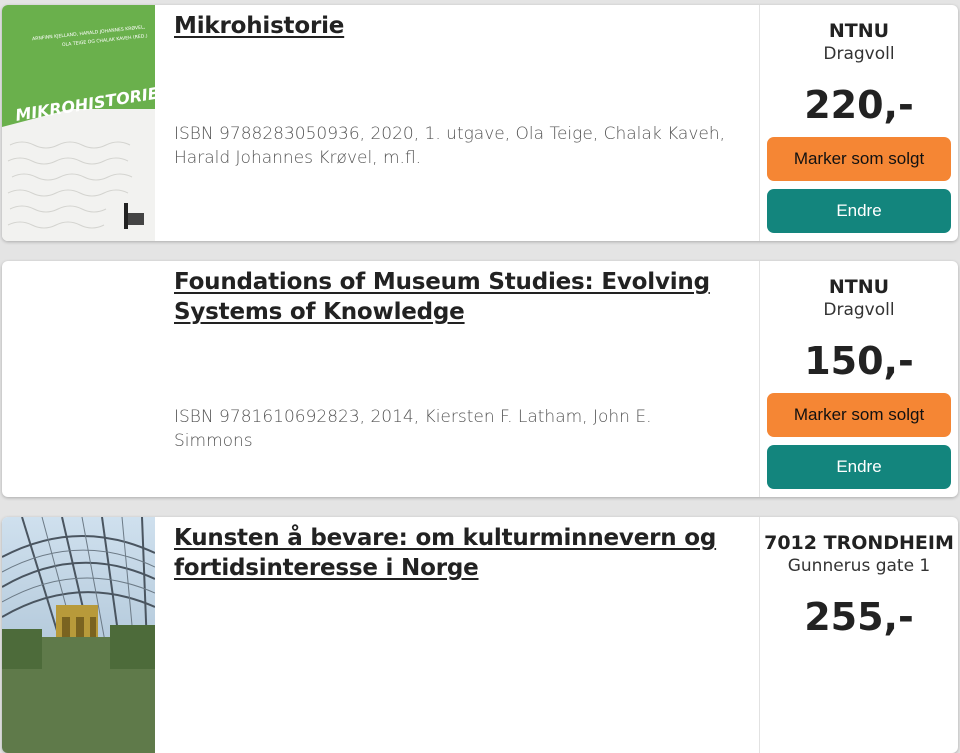  What do you see at coordinates (859, 105) in the screenshot?
I see `price: 220,-` at bounding box center [859, 105].